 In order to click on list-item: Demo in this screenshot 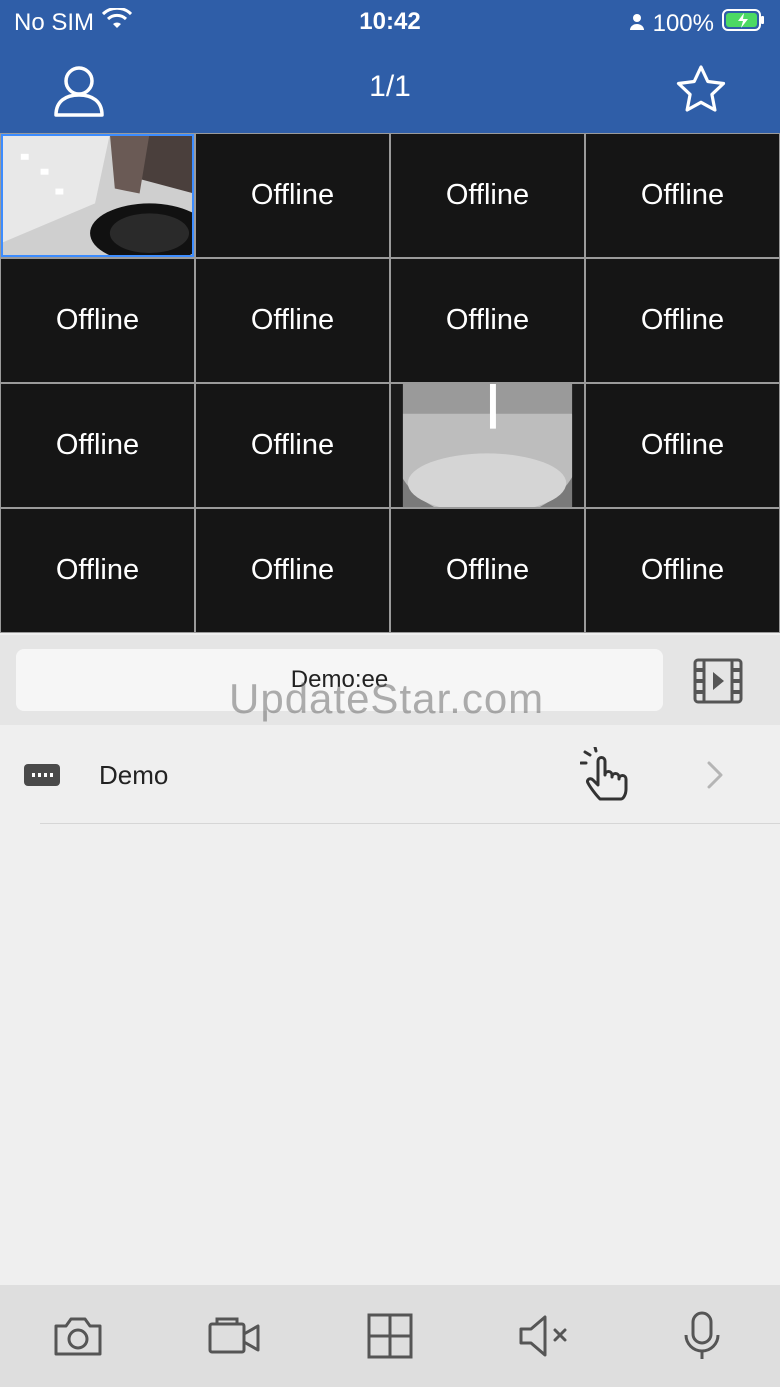, I will do `click(390, 775)`.